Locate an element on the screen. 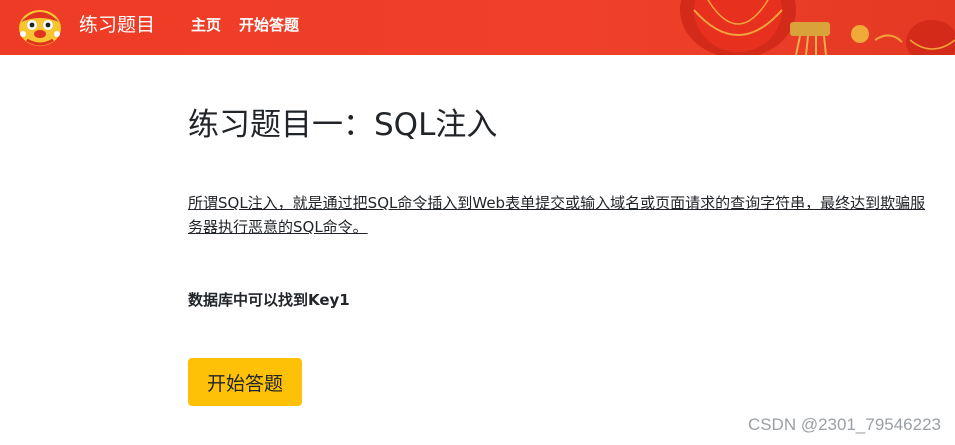 This screenshot has height=445, width=955. hint-text: 数据库中可以找到Key1 is located at coordinates (269, 300).